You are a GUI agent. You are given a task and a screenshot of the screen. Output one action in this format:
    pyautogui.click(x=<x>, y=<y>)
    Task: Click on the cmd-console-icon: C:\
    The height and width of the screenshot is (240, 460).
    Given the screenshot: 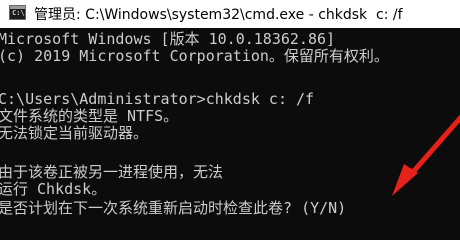 What is the action you would take?
    pyautogui.click(x=17, y=12)
    